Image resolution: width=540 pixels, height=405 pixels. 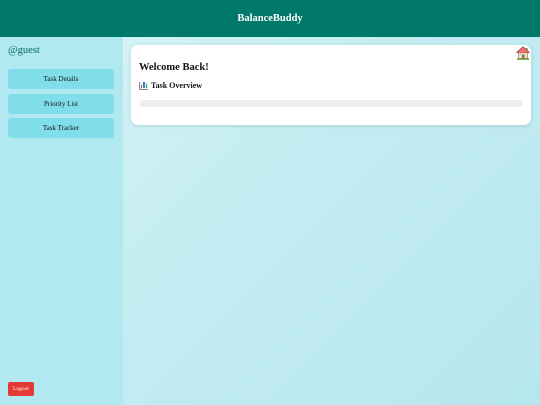 I want to click on task-progress-bar, so click(x=331, y=103).